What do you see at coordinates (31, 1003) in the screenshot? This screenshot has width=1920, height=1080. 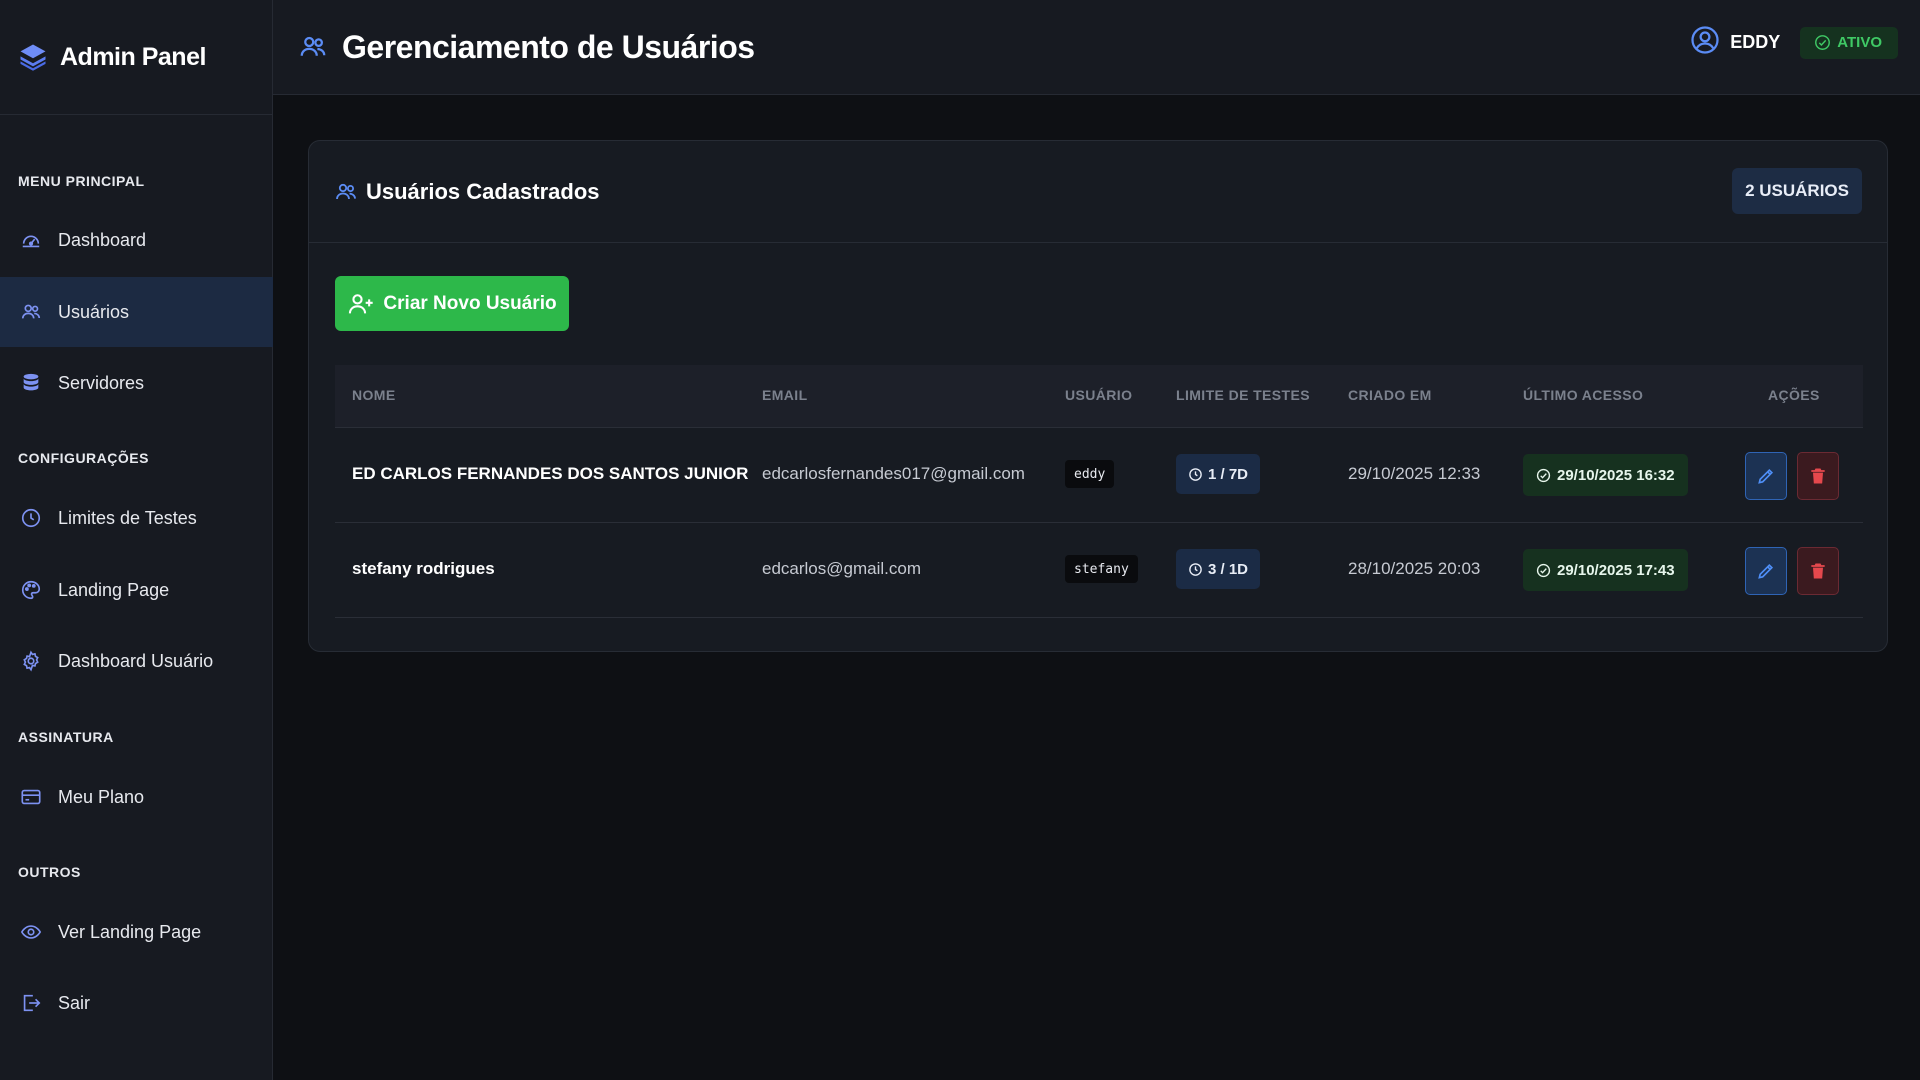 I see `logout-icon` at bounding box center [31, 1003].